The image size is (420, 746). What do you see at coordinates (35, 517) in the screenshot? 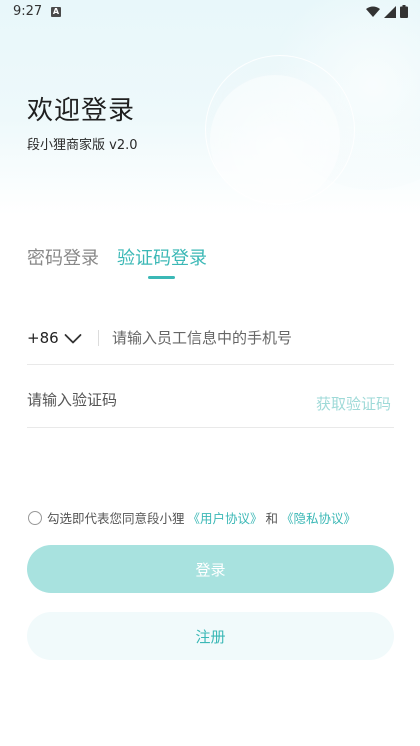
I see `agreement-checkbox` at bounding box center [35, 517].